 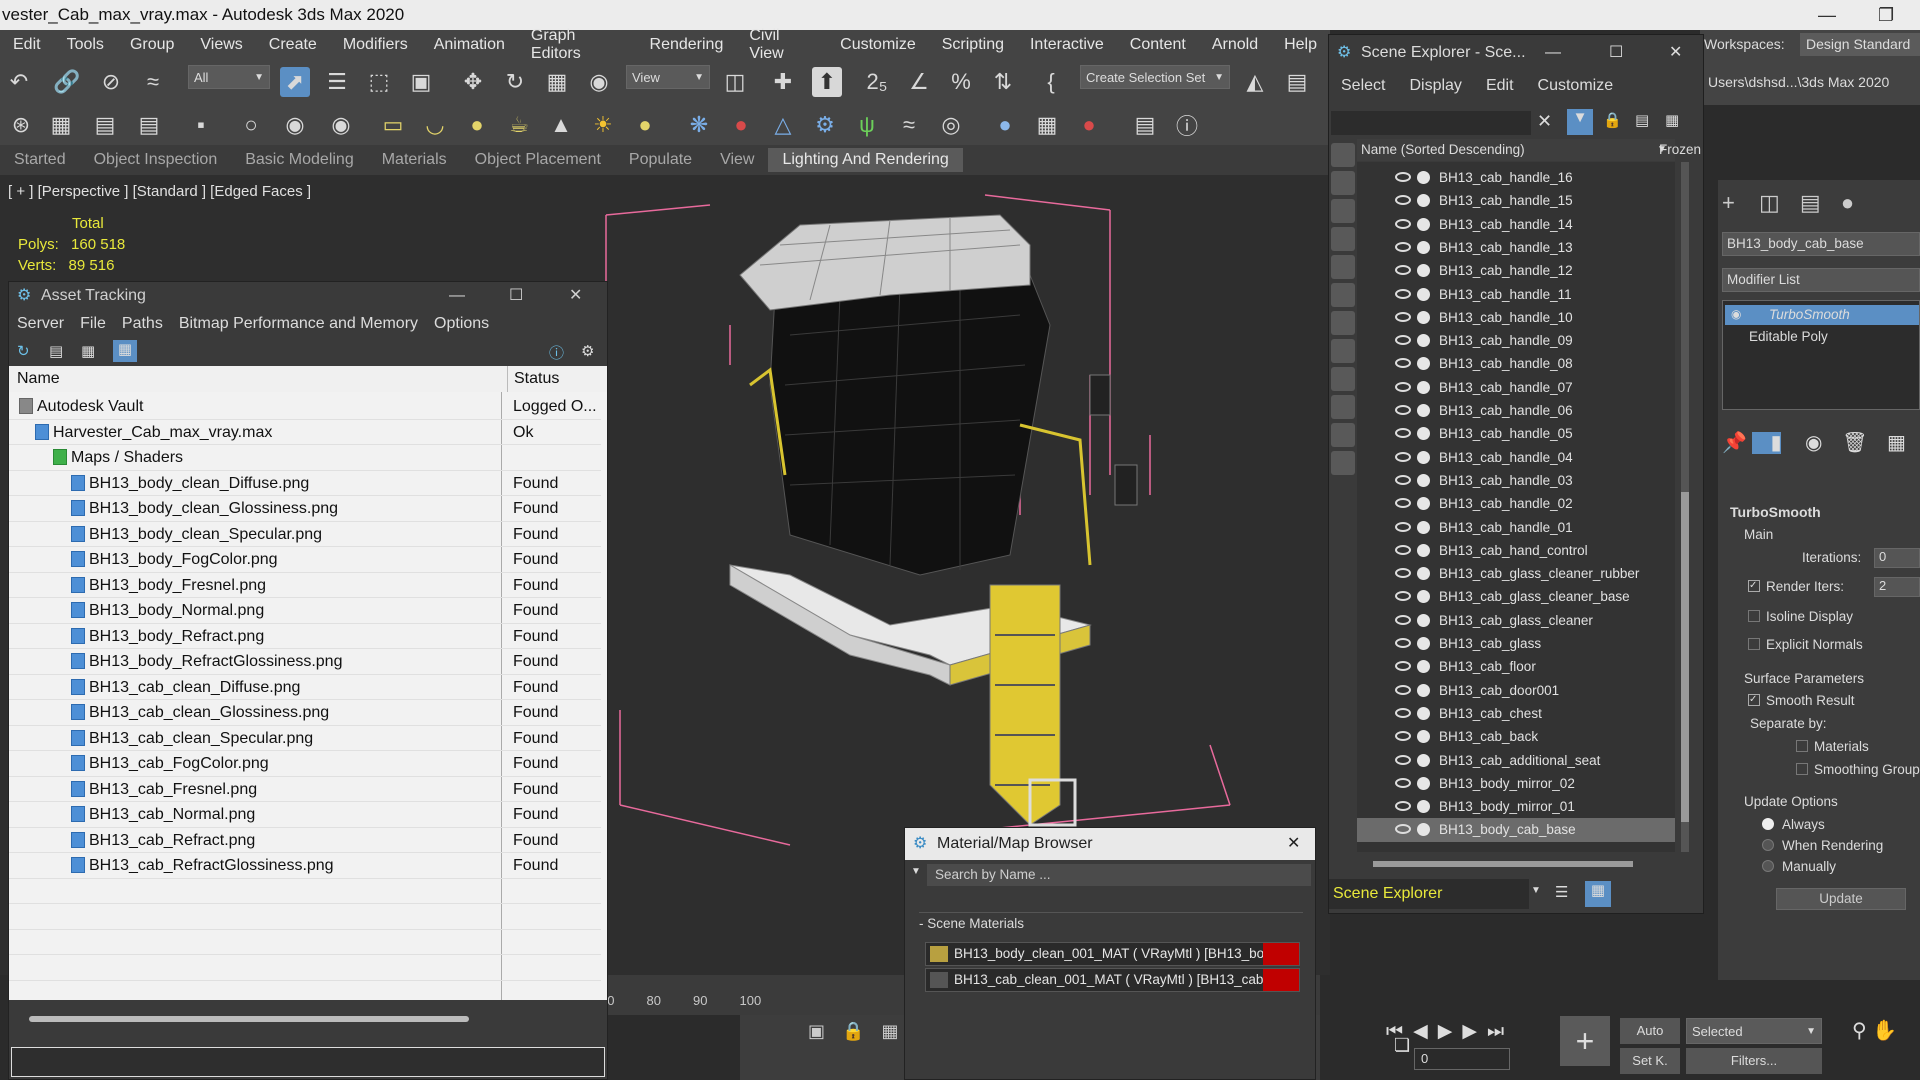 I want to click on lock-icon: 🔒, so click(x=1612, y=120).